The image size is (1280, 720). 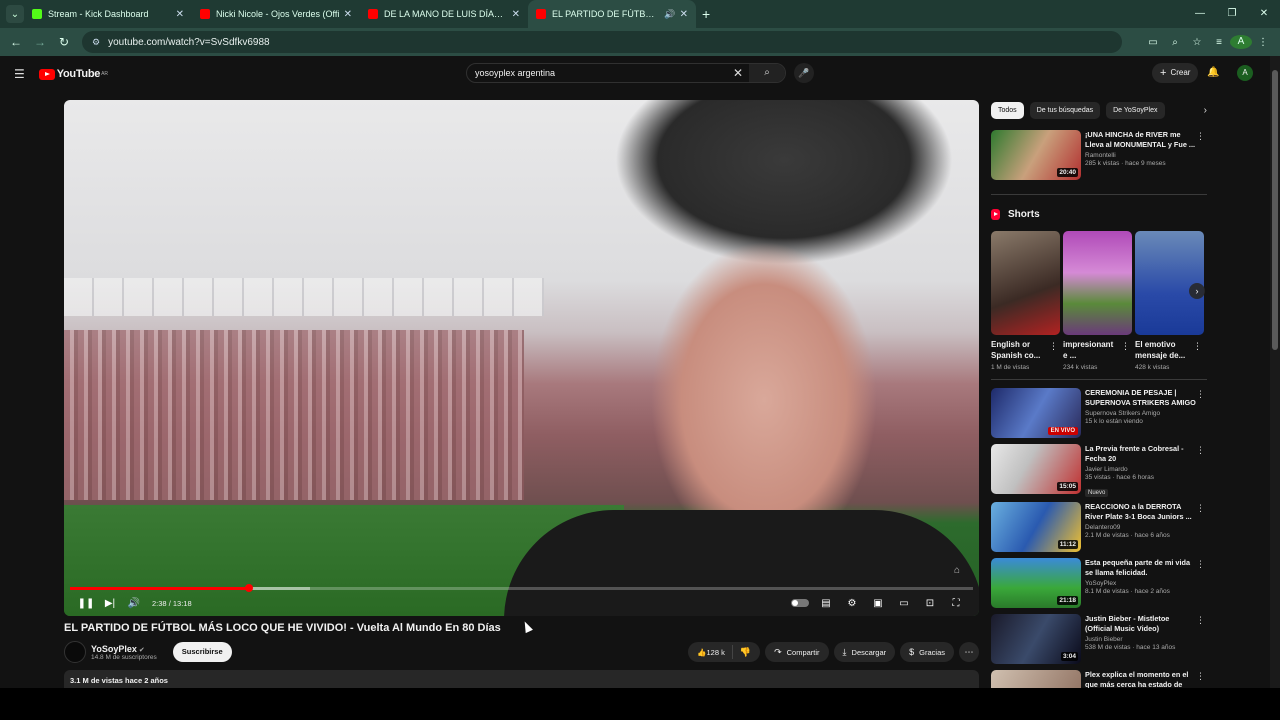 I want to click on profile-avatar: A, so click(x=1241, y=42).